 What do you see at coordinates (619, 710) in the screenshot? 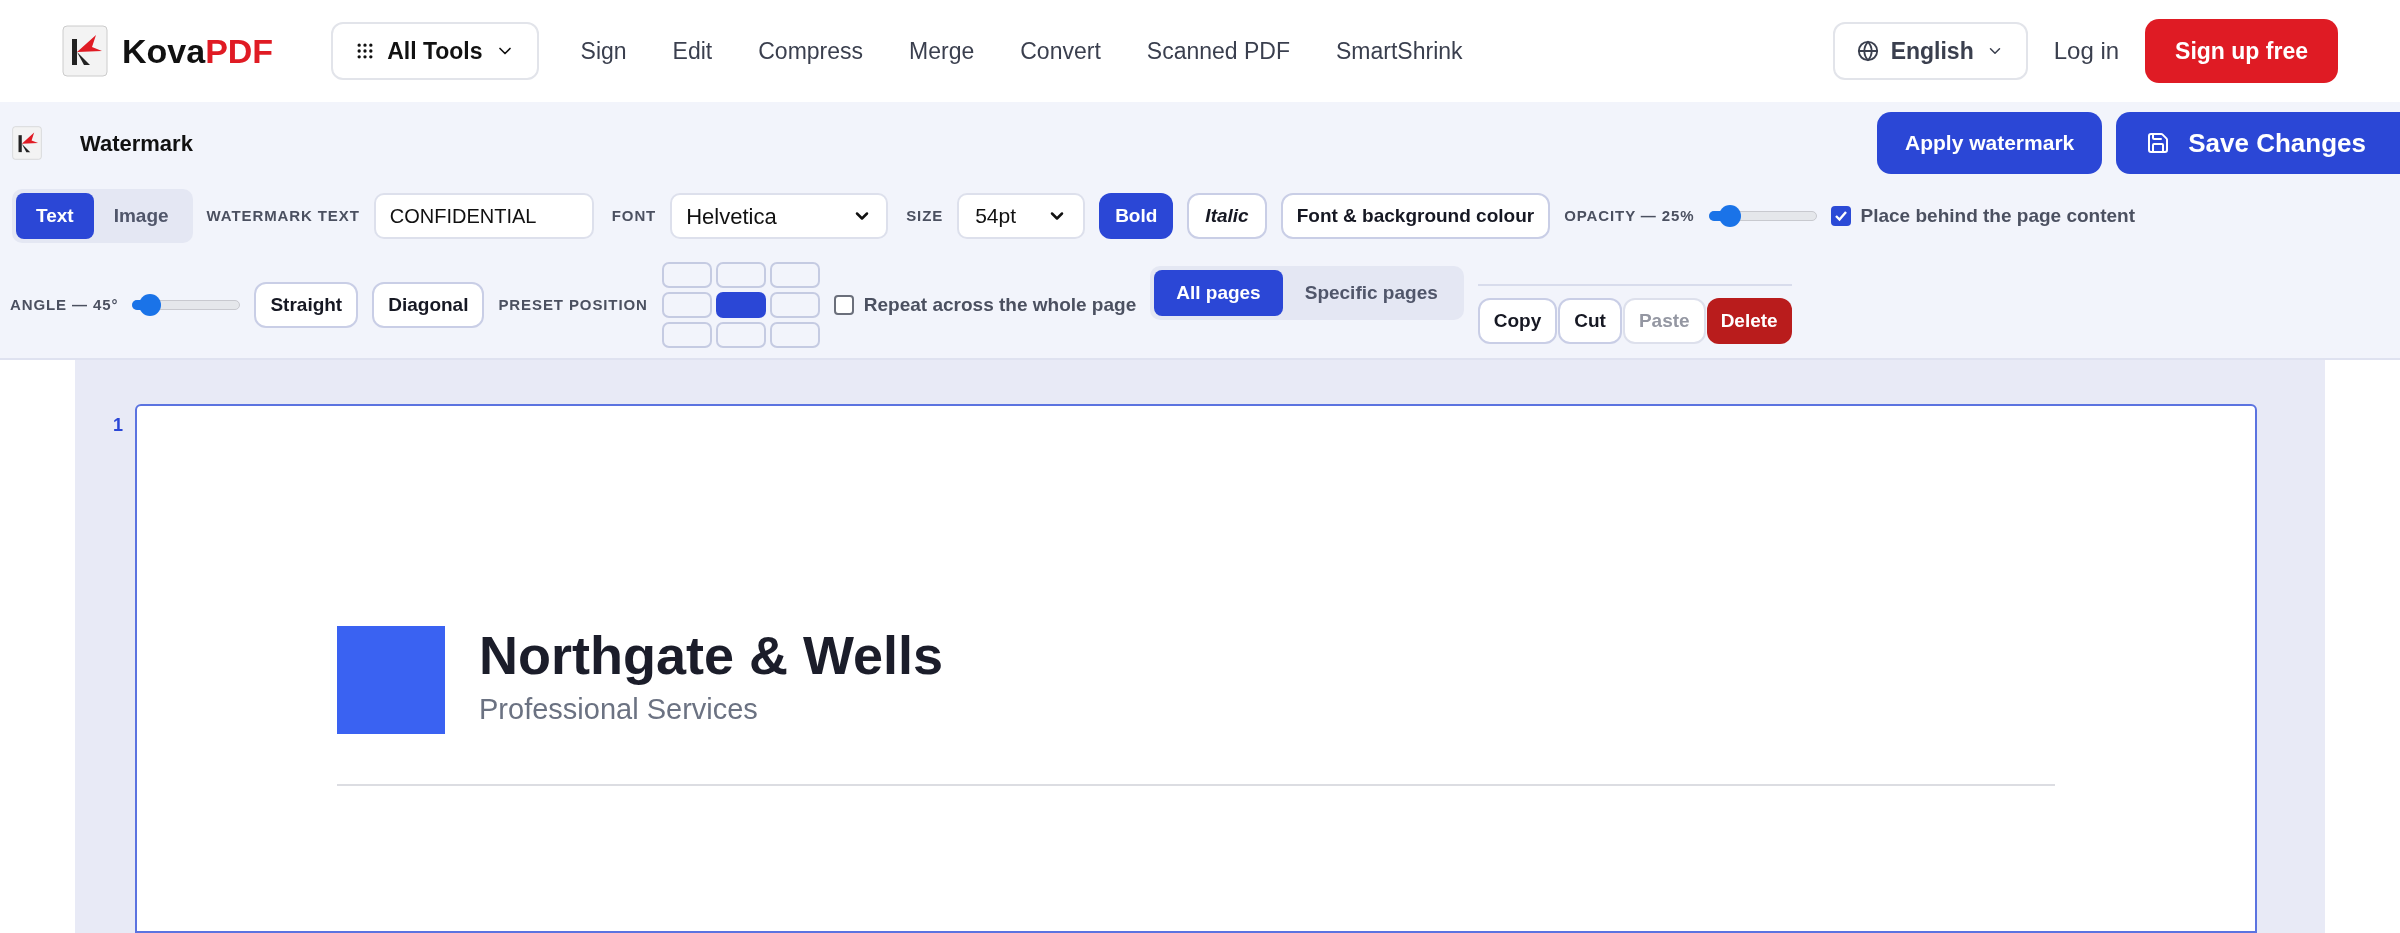
I see `company-tagline: Professional Services` at bounding box center [619, 710].